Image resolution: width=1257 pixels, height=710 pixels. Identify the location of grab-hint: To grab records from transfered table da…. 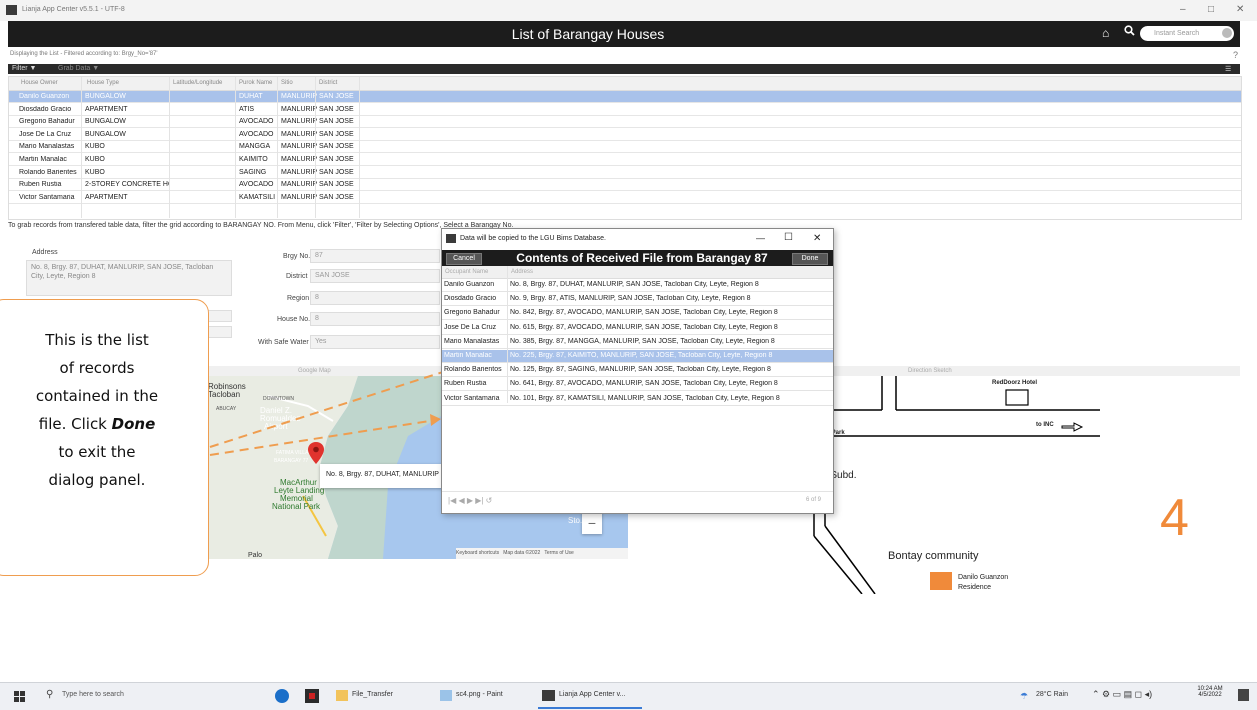
(261, 225).